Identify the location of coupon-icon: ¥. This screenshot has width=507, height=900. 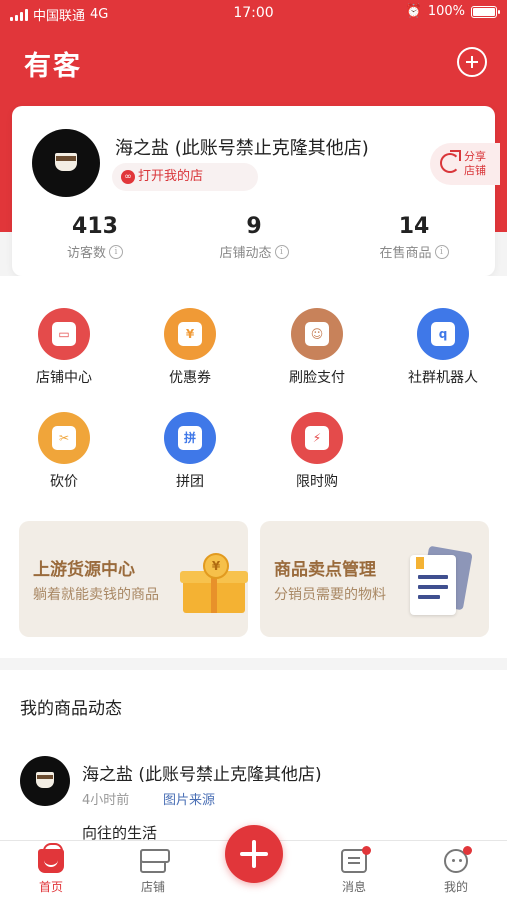
(190, 334).